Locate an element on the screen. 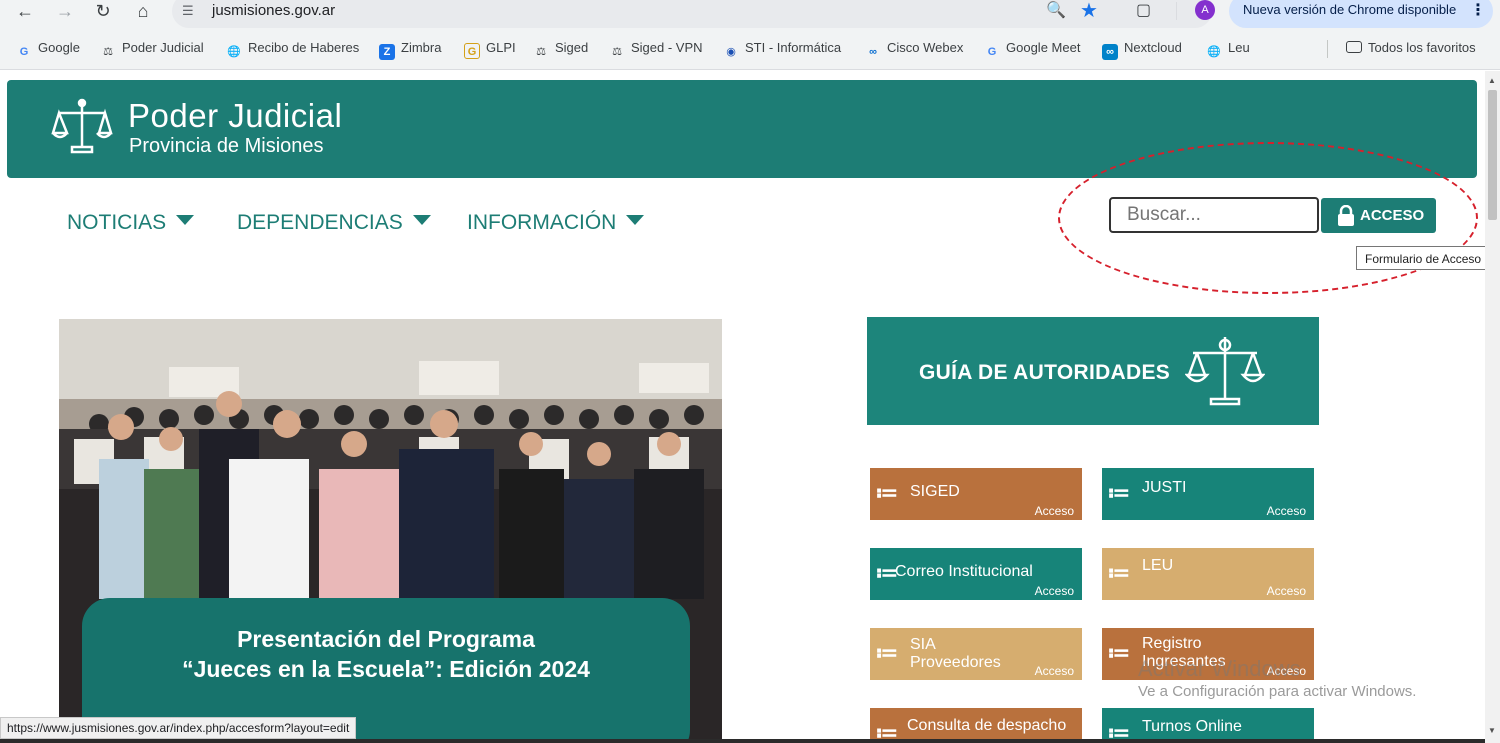 The image size is (1500, 743). scroll-up-icon: ▲ is located at coordinates (1492, 80).